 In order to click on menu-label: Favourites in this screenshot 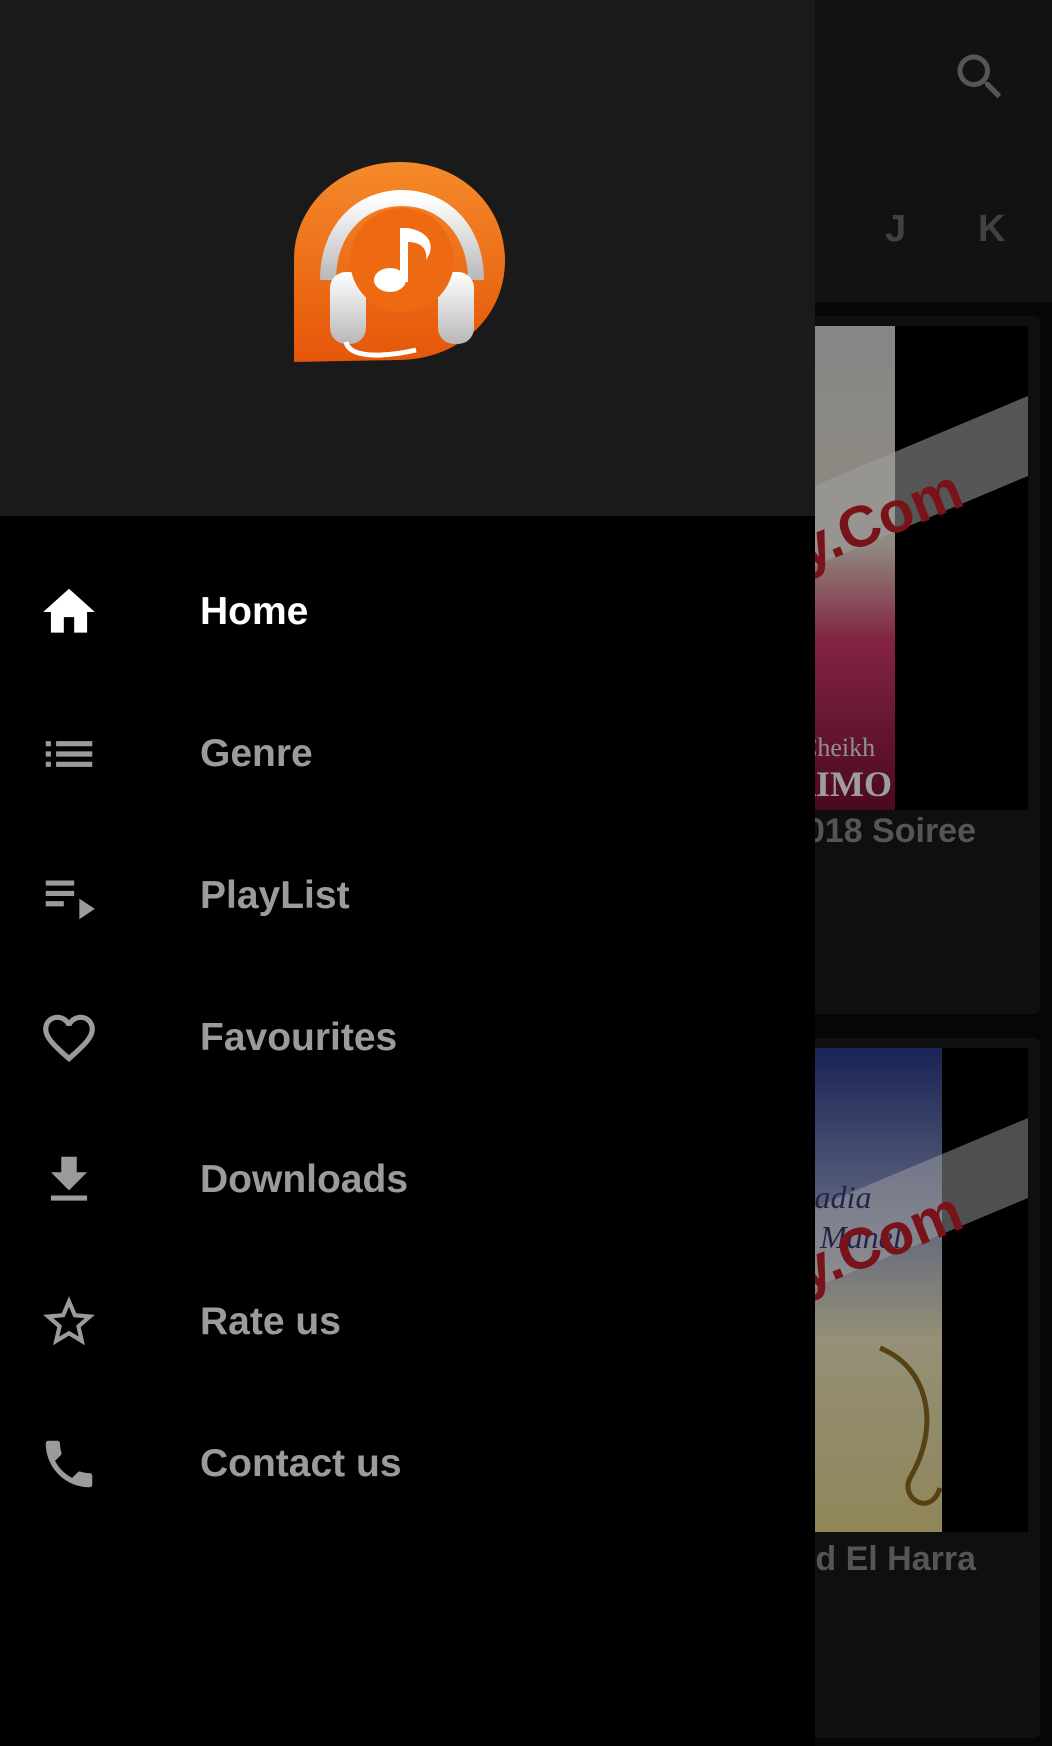, I will do `click(299, 1037)`.